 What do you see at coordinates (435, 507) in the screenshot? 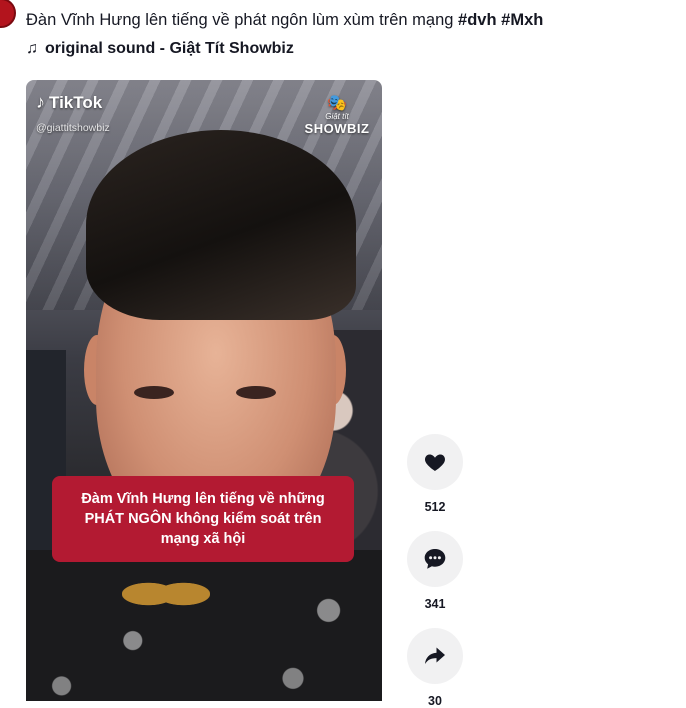
I see `like-count: 512` at bounding box center [435, 507].